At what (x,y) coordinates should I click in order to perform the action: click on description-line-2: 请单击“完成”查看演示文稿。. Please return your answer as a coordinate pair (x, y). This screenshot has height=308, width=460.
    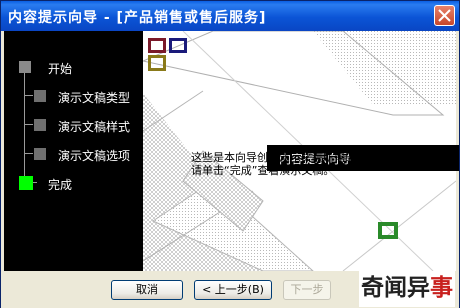
    Looking at the image, I should click on (263, 170).